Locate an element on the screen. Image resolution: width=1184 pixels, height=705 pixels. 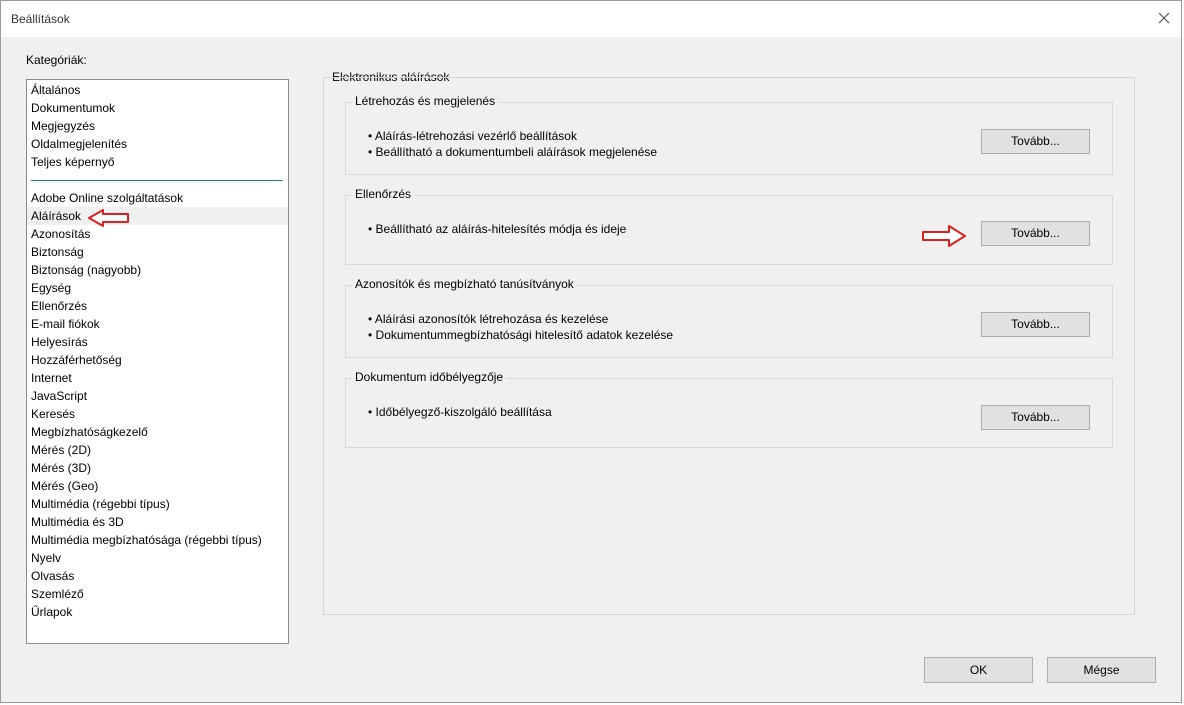
category-item-email-fiokok: E-mail fiókok is located at coordinates (157, 324).